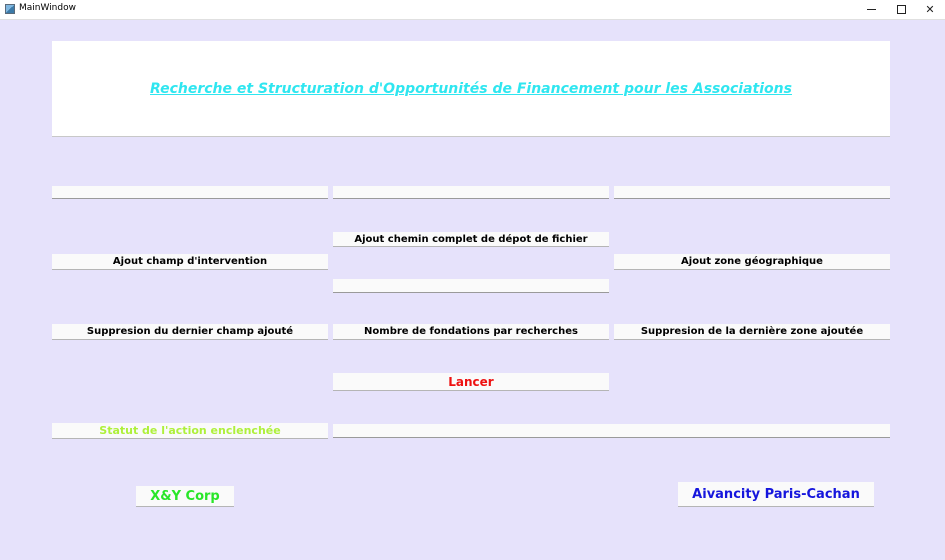 The image size is (945, 560). I want to click on remove-last-field-button: Suppresion du dernier champ ajouté, so click(190, 332).